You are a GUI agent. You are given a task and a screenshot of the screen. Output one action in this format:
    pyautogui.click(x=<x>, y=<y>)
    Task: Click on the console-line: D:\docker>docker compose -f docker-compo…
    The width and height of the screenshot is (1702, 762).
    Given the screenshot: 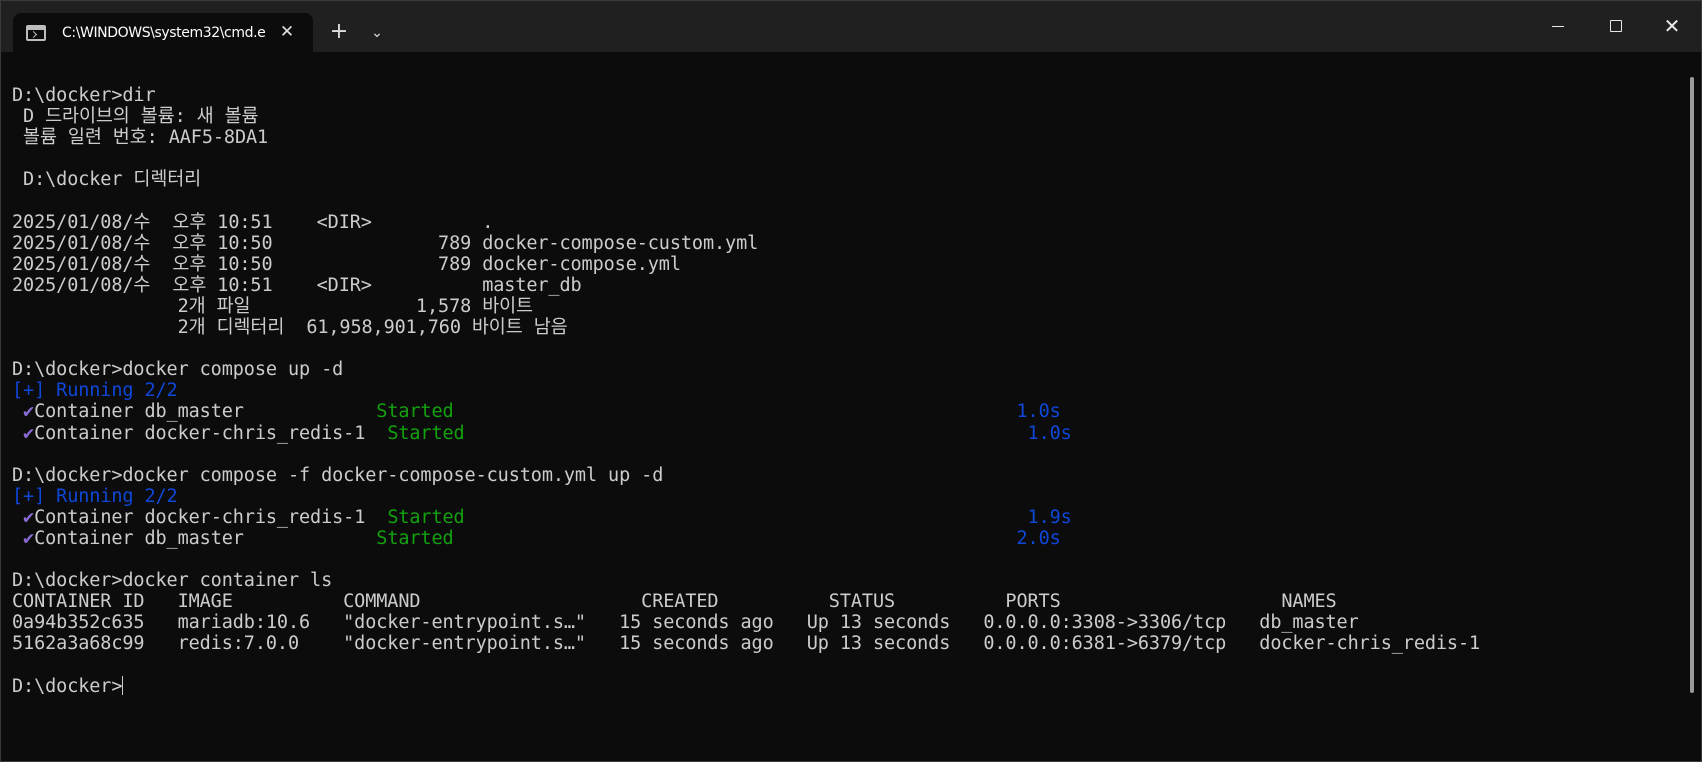 What is the action you would take?
    pyautogui.click(x=847, y=475)
    